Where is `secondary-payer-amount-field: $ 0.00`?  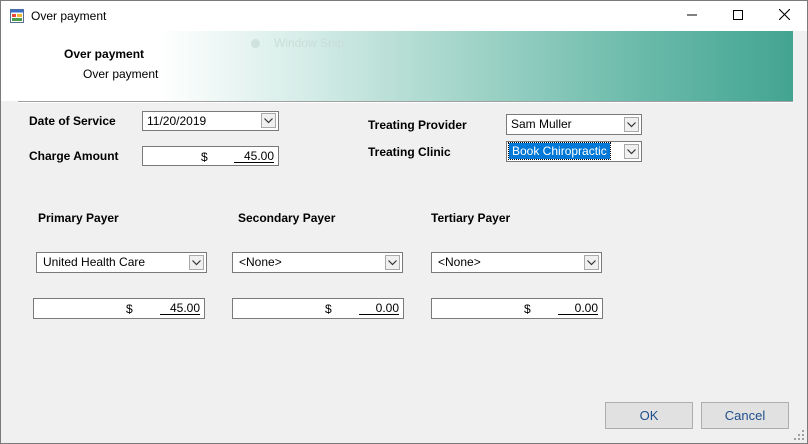
secondary-payer-amount-field: $ 0.00 is located at coordinates (318, 308).